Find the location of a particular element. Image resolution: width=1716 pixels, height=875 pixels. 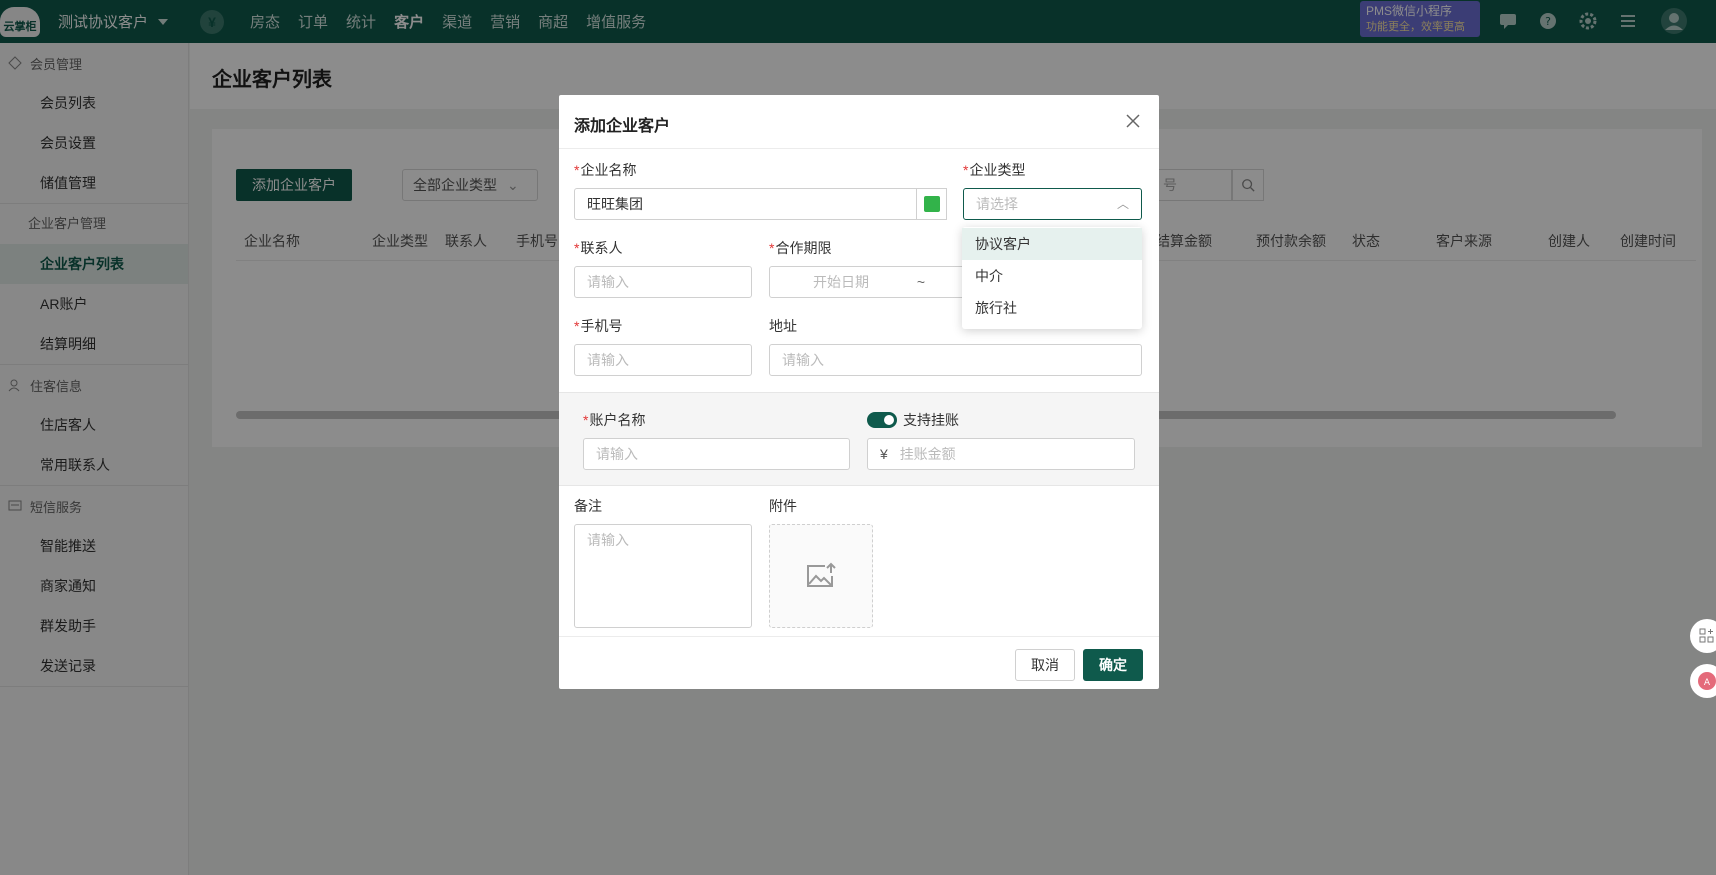

color-picker-button is located at coordinates (932, 204).